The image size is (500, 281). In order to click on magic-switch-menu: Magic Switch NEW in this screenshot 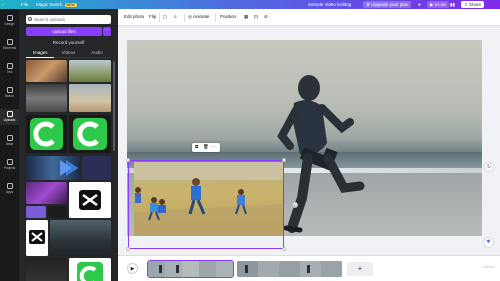, I will do `click(56, 4)`.